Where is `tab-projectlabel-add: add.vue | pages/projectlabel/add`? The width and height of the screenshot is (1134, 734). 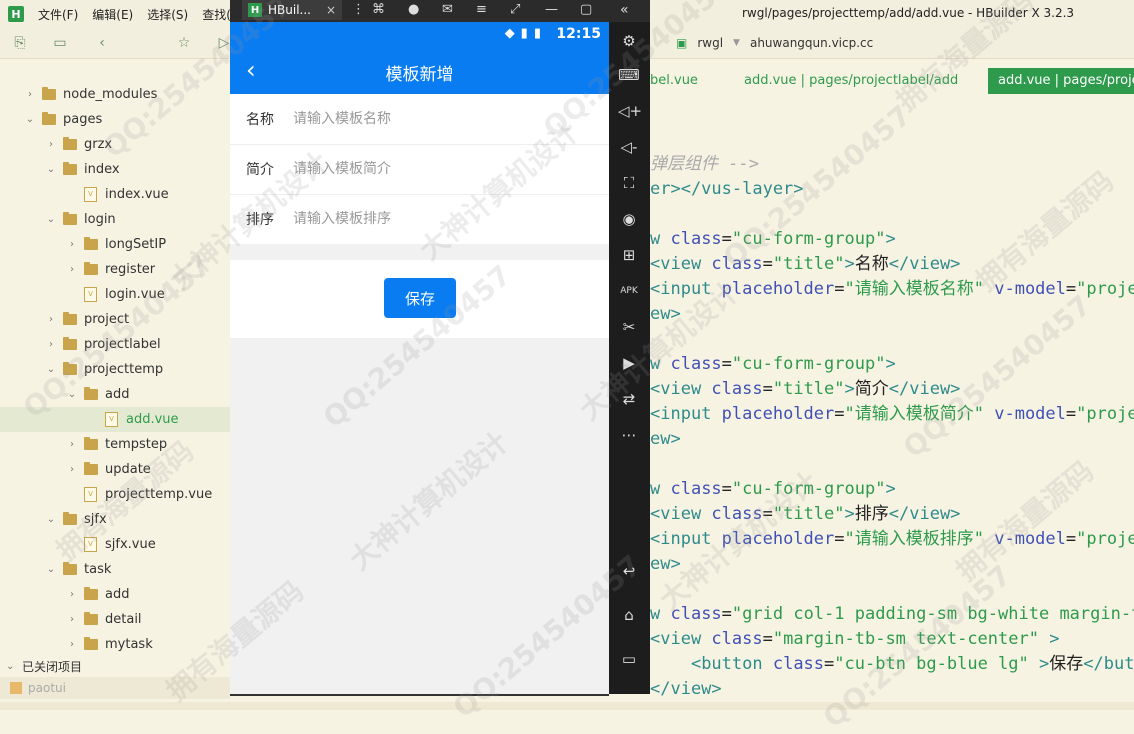
tab-projectlabel-add: add.vue | pages/projectlabel/add is located at coordinates (851, 81).